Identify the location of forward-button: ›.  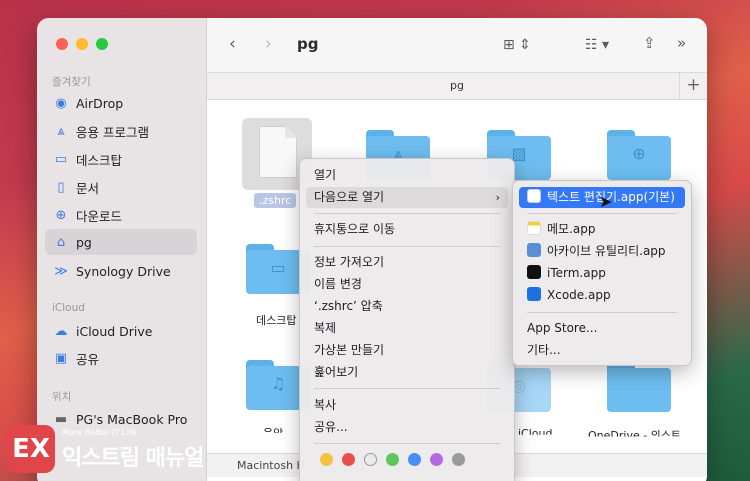
(268, 44).